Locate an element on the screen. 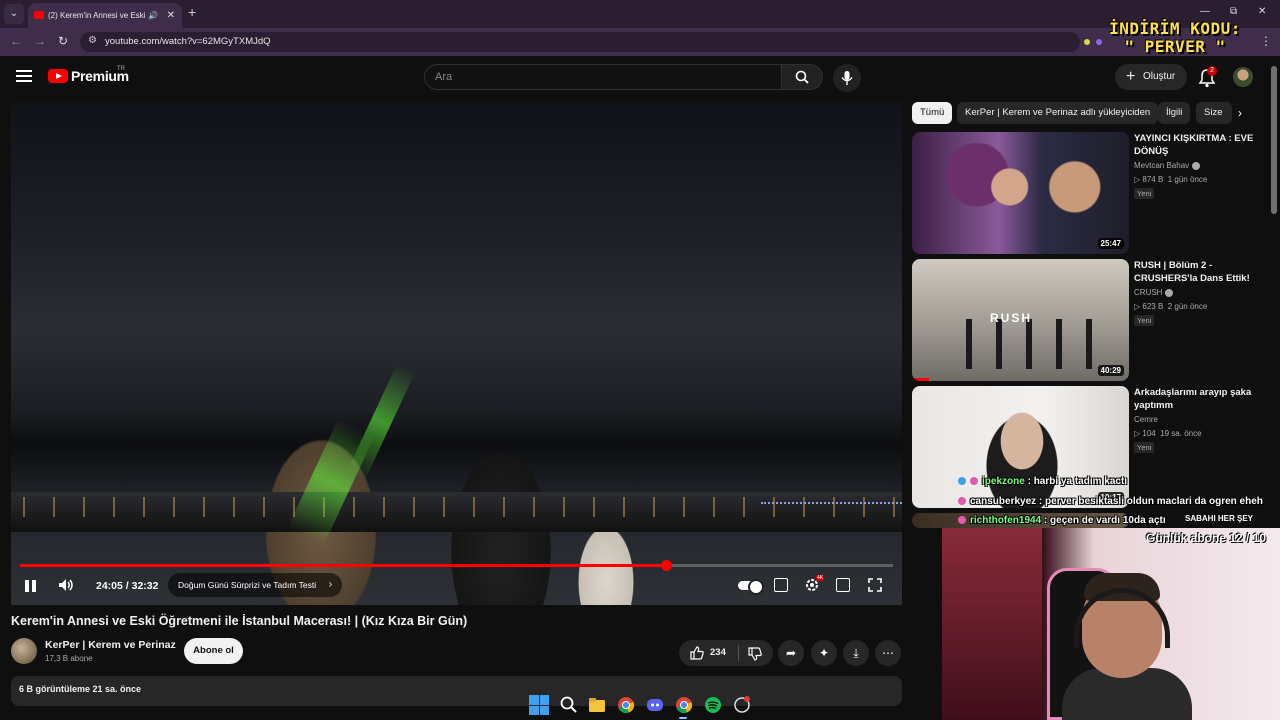 This screenshot has height=720, width=1280. share-icon: ➦ is located at coordinates (791, 653).